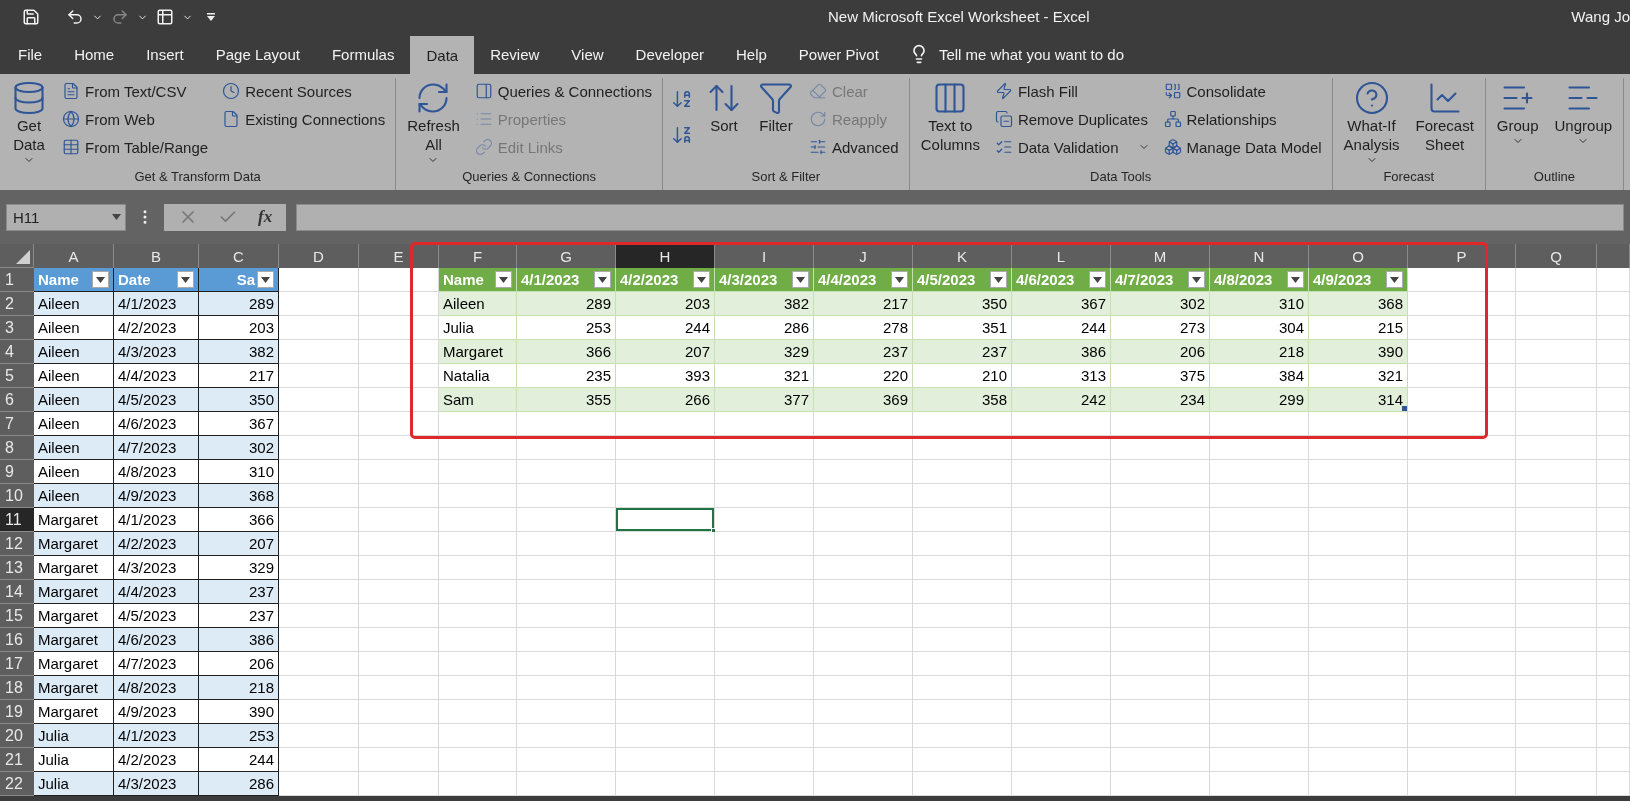  Describe the element at coordinates (1061, 256) in the screenshot. I see `column-header: L` at that location.